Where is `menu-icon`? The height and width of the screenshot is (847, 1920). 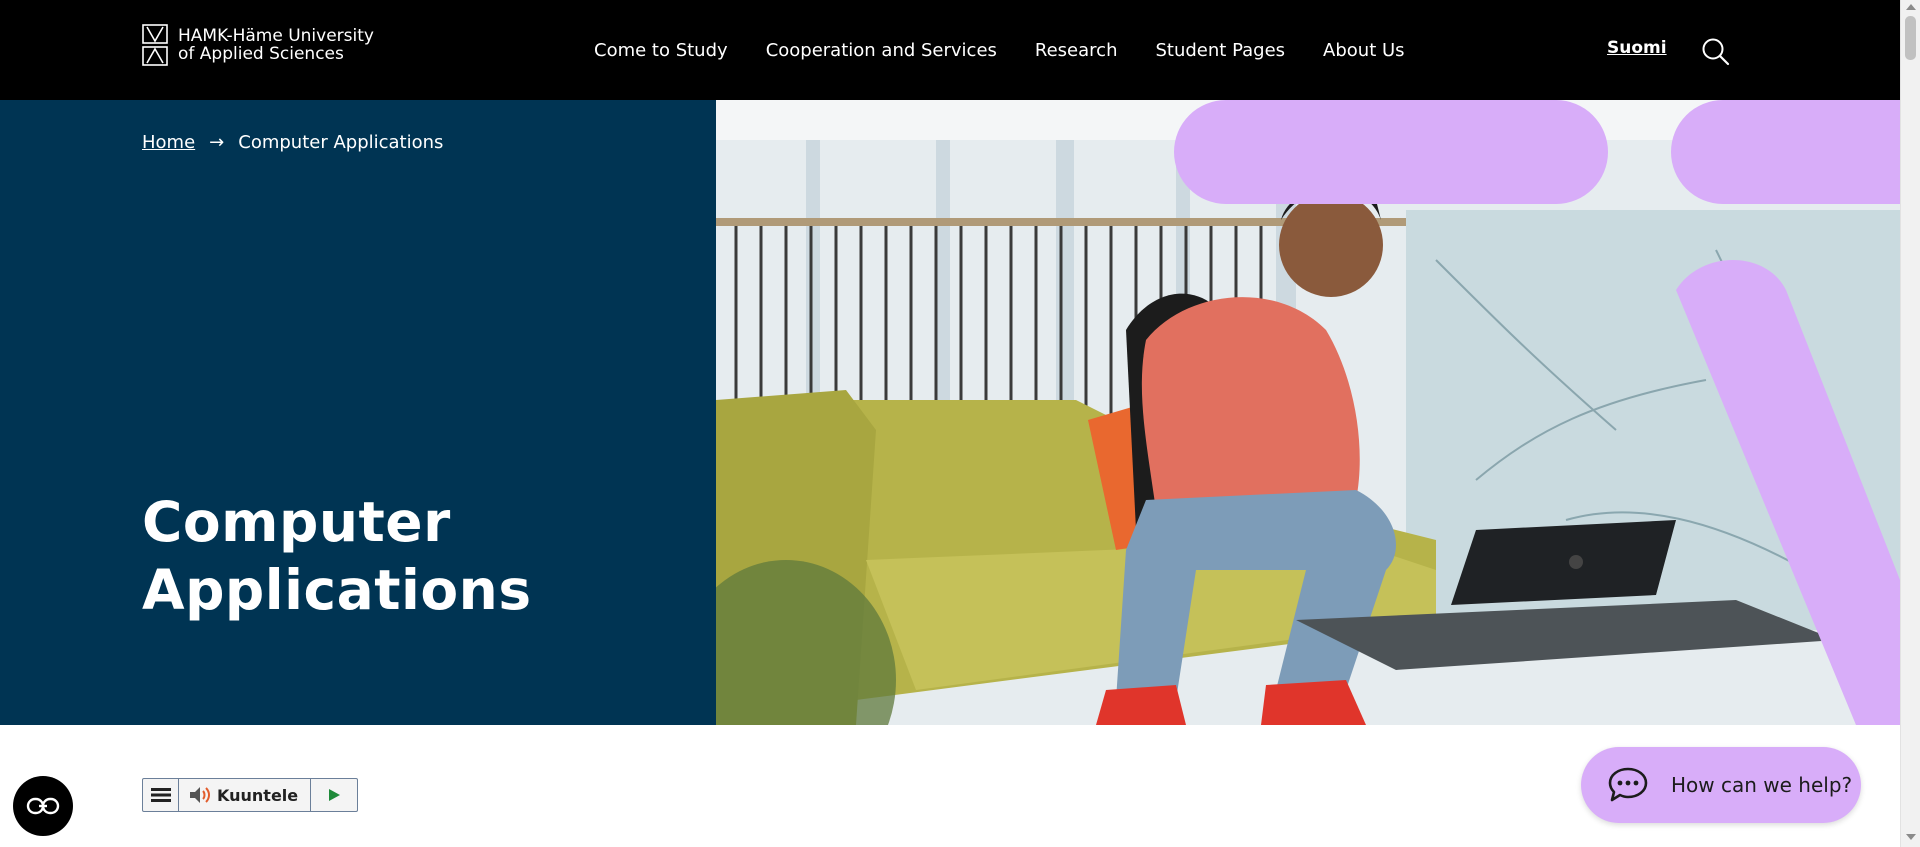 menu-icon is located at coordinates (160, 795).